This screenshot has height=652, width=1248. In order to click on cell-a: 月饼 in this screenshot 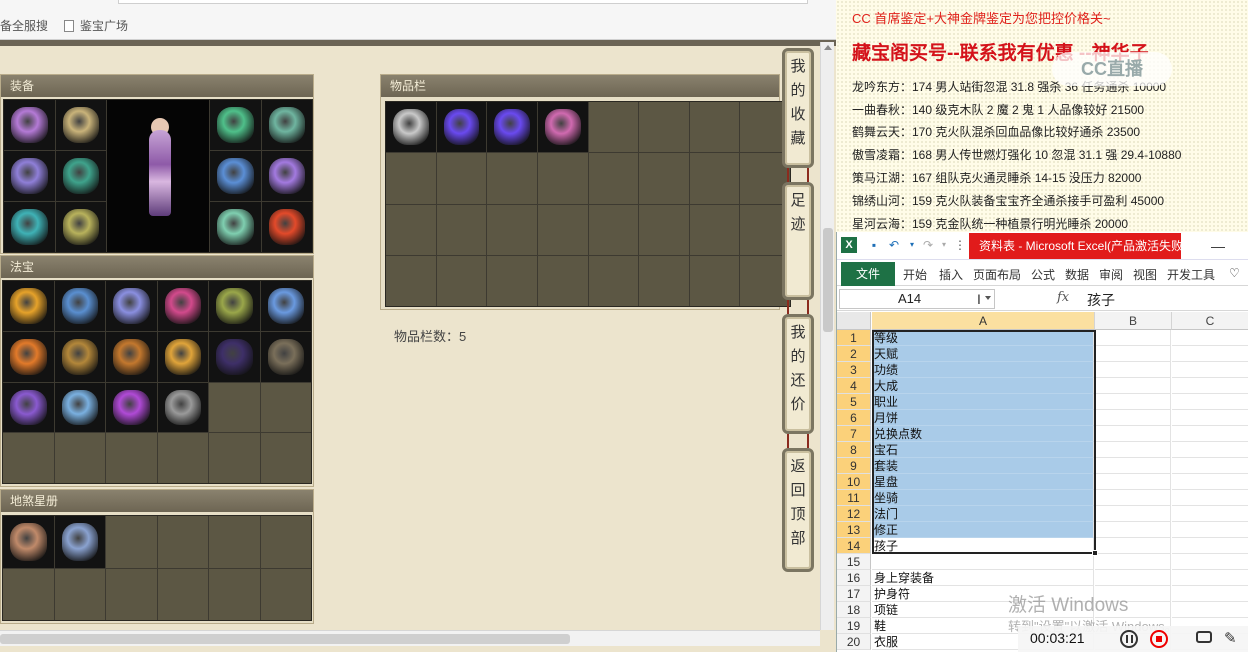, I will do `click(983, 418)`.